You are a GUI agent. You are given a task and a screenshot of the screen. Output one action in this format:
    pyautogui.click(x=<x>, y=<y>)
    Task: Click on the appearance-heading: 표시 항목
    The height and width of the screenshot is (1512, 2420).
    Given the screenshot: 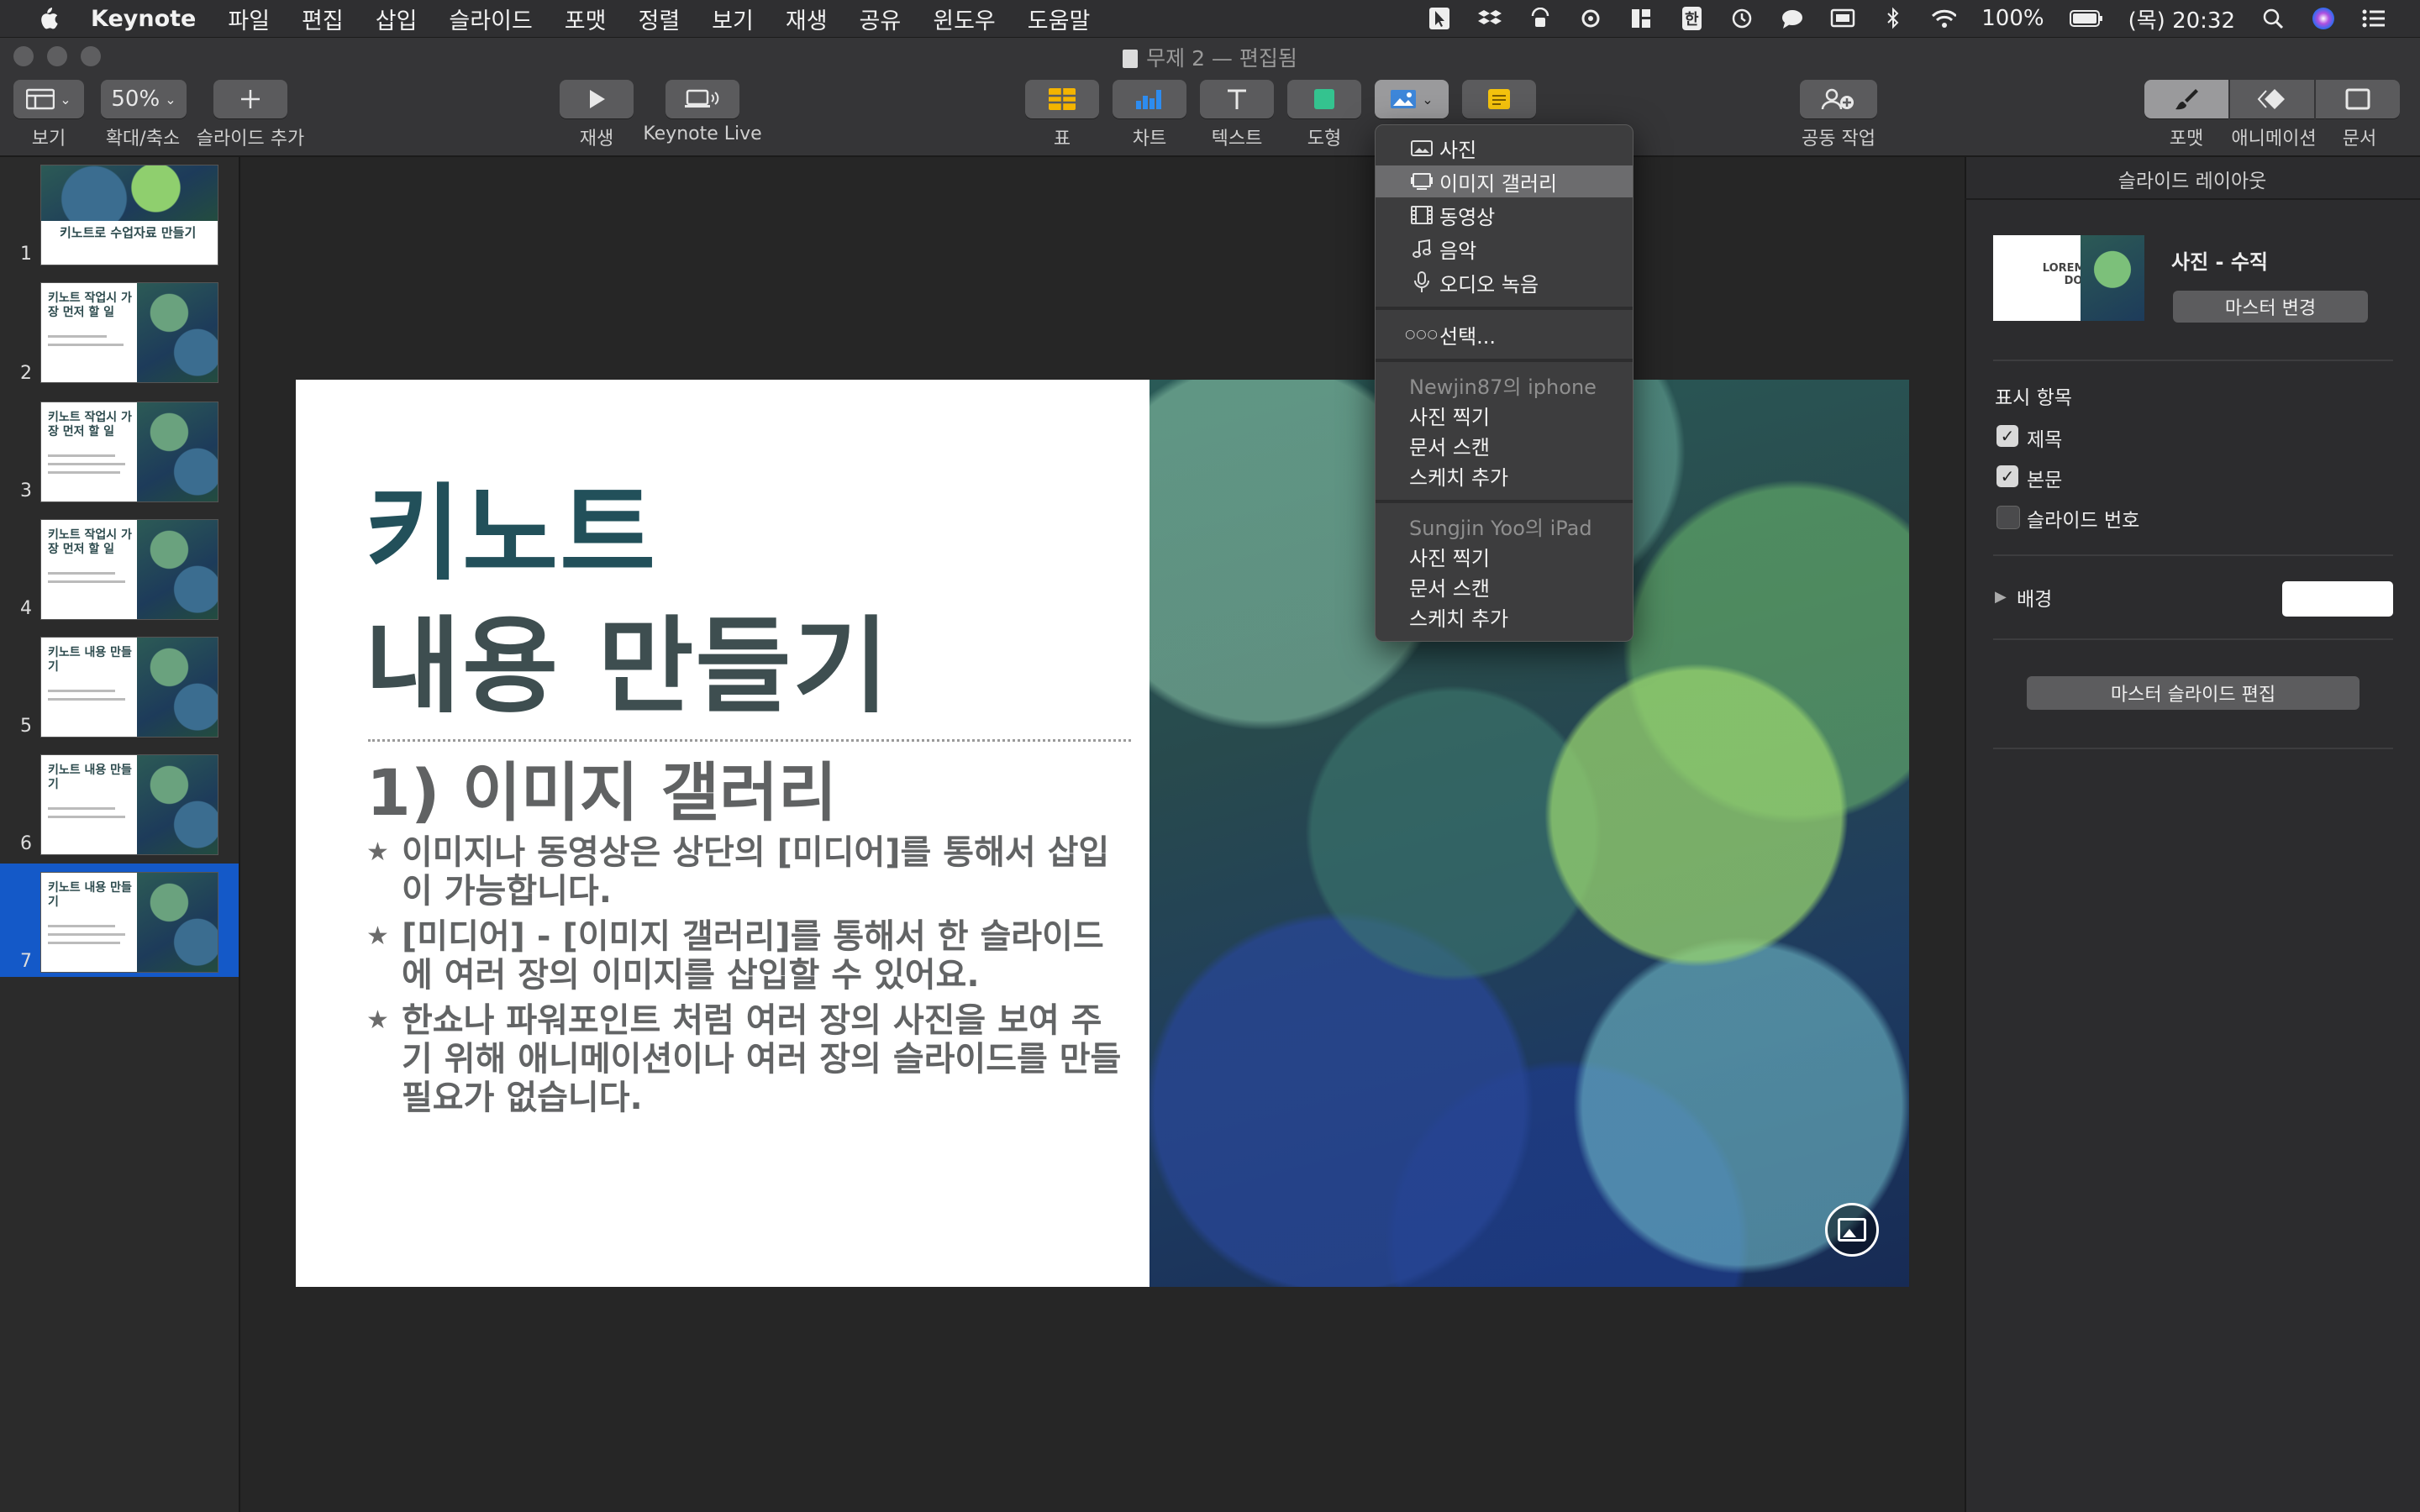 What is the action you would take?
    pyautogui.click(x=2034, y=398)
    